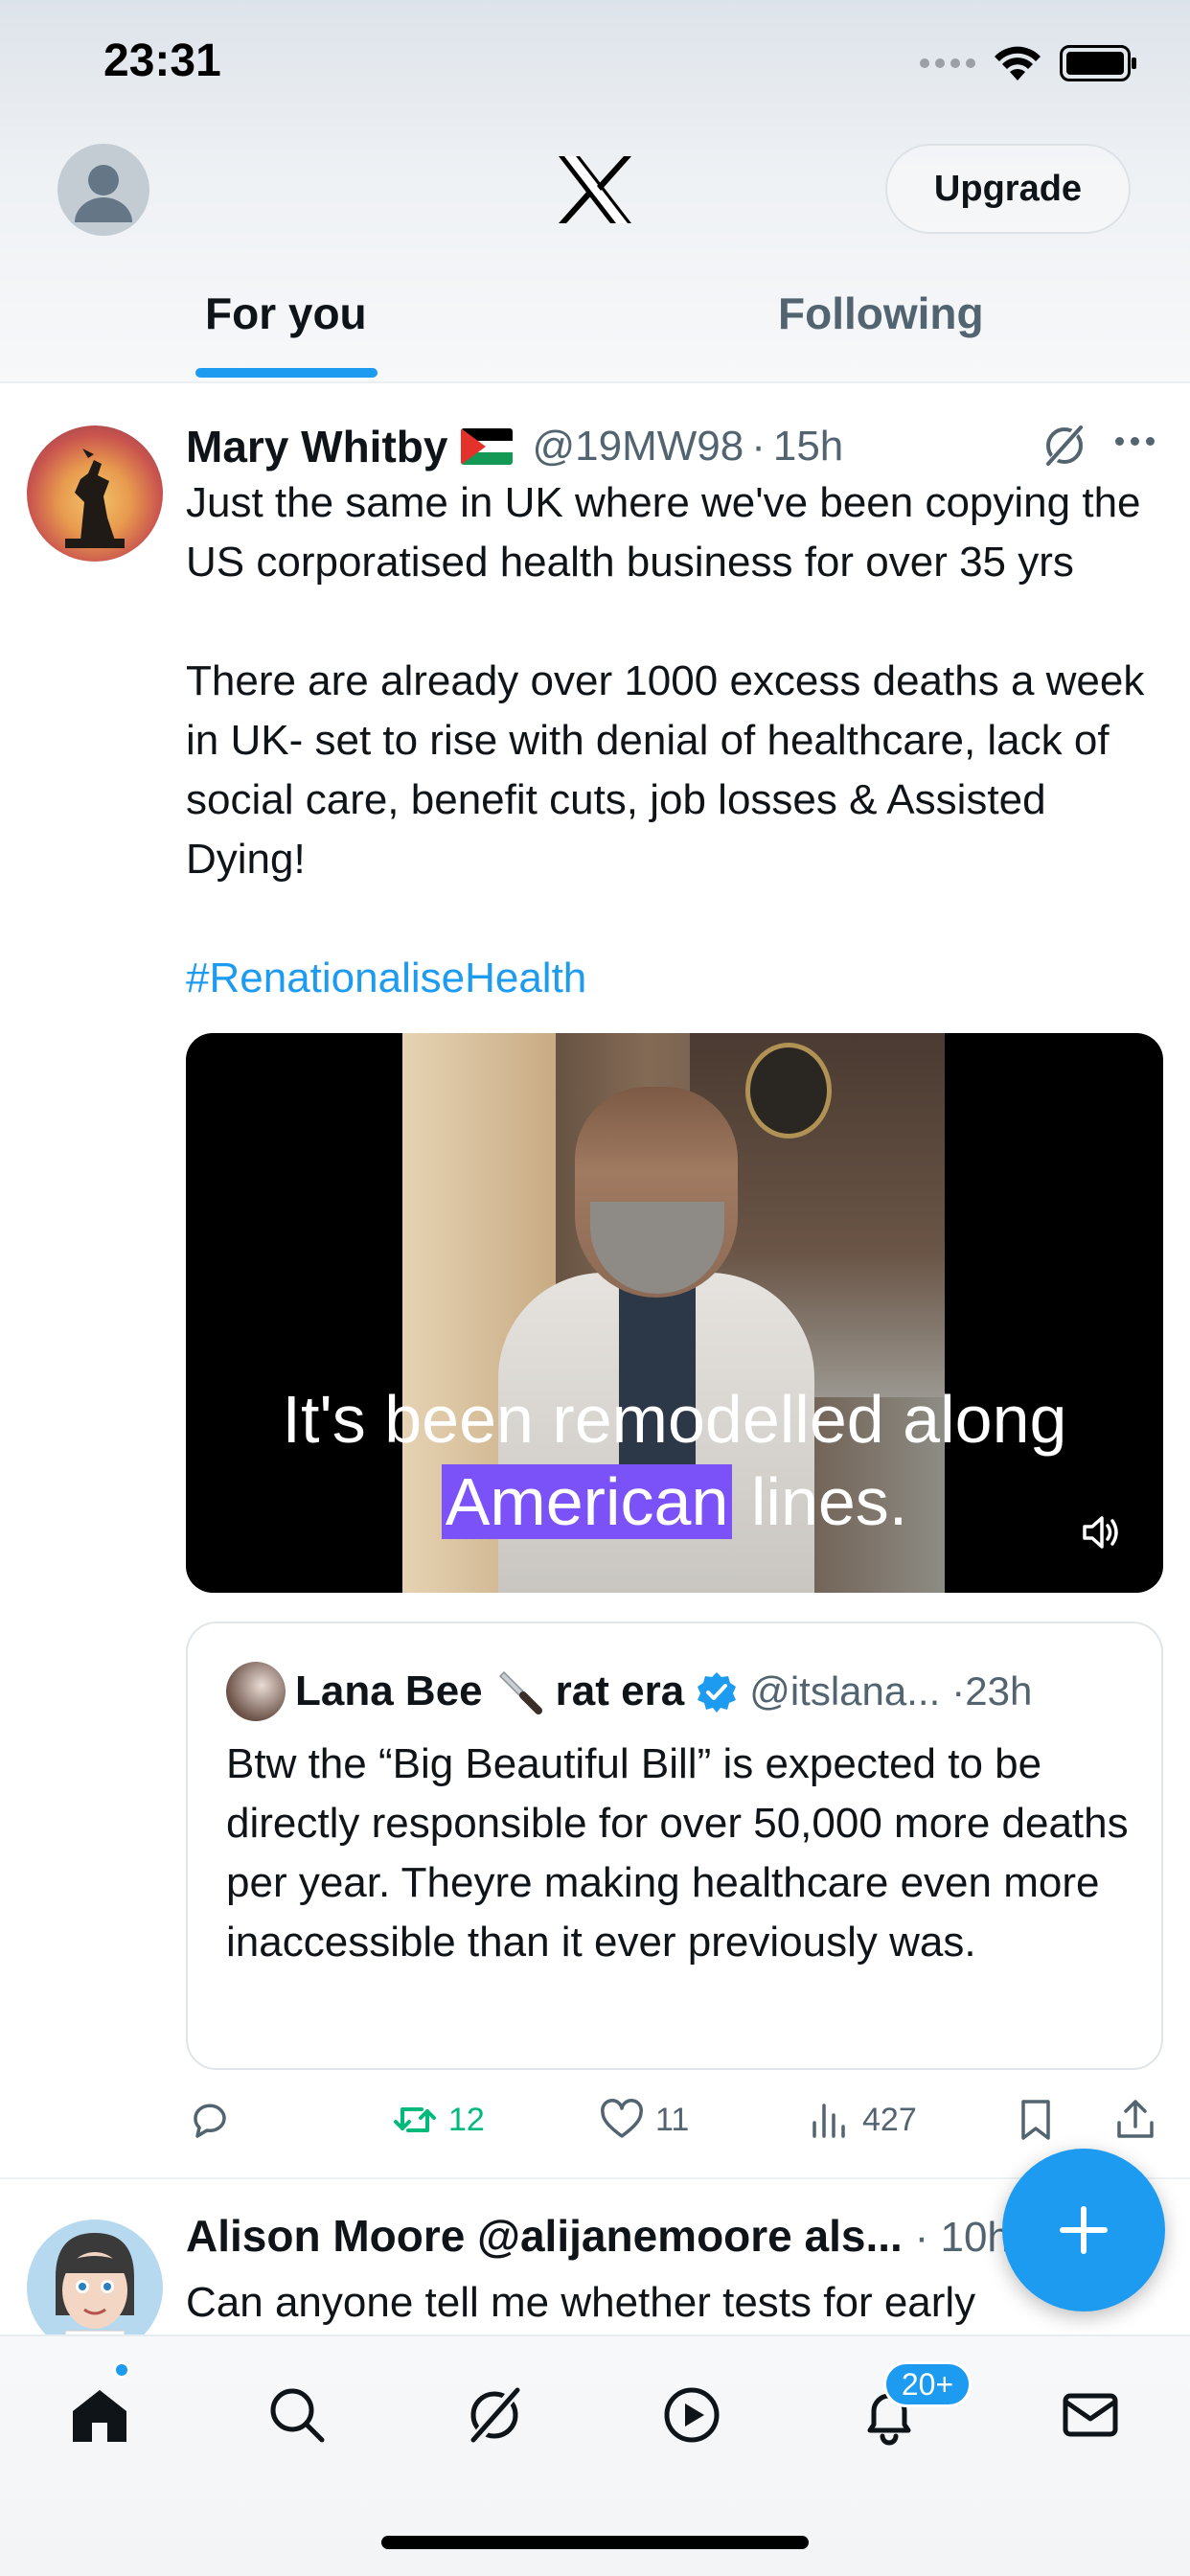 The height and width of the screenshot is (2576, 1190). Describe the element at coordinates (889, 2119) in the screenshot. I see `views-count: 427` at that location.